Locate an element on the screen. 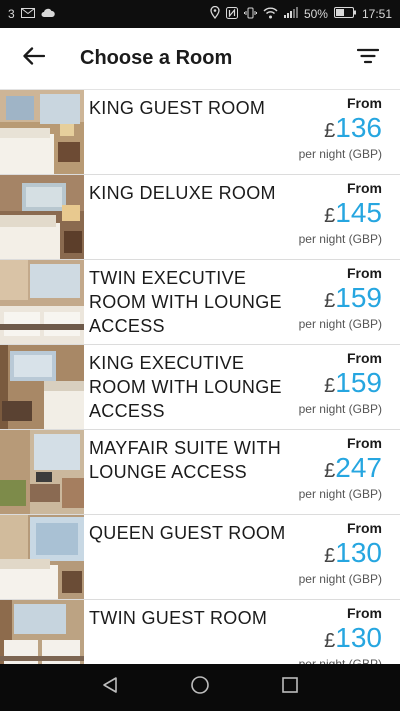 The image size is (400, 711). arrow-left-icon is located at coordinates (34, 58).